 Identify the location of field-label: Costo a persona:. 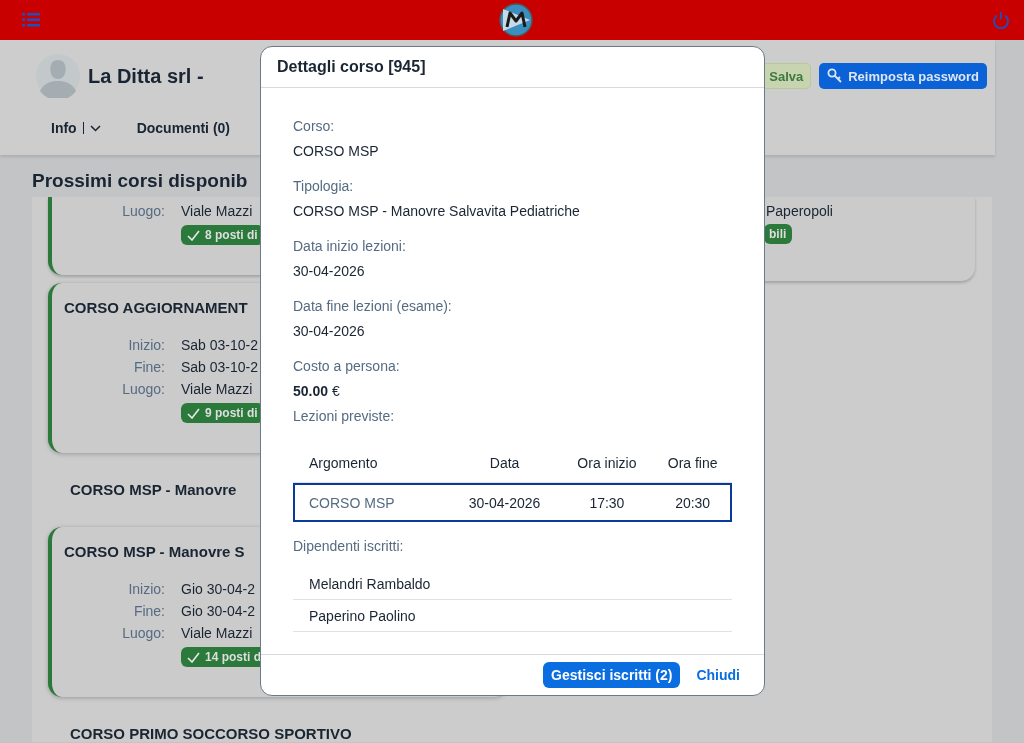
(347, 366).